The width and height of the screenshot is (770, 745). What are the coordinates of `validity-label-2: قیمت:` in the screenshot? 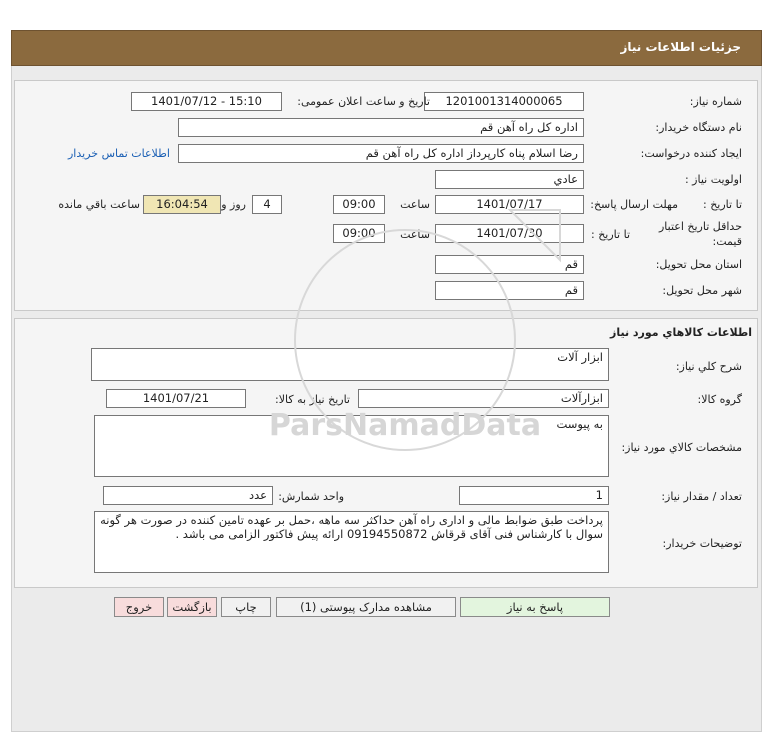 It's located at (727, 241).